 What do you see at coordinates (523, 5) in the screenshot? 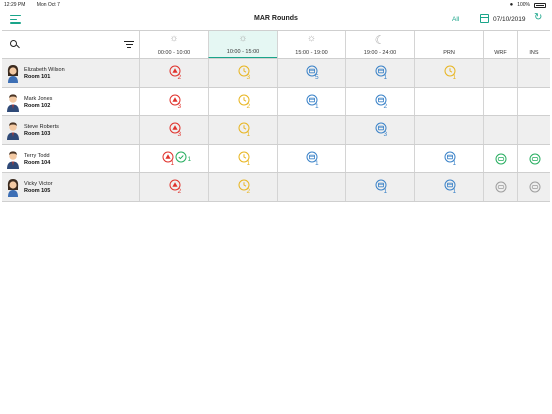
I see `battery-level: 100%` at bounding box center [523, 5].